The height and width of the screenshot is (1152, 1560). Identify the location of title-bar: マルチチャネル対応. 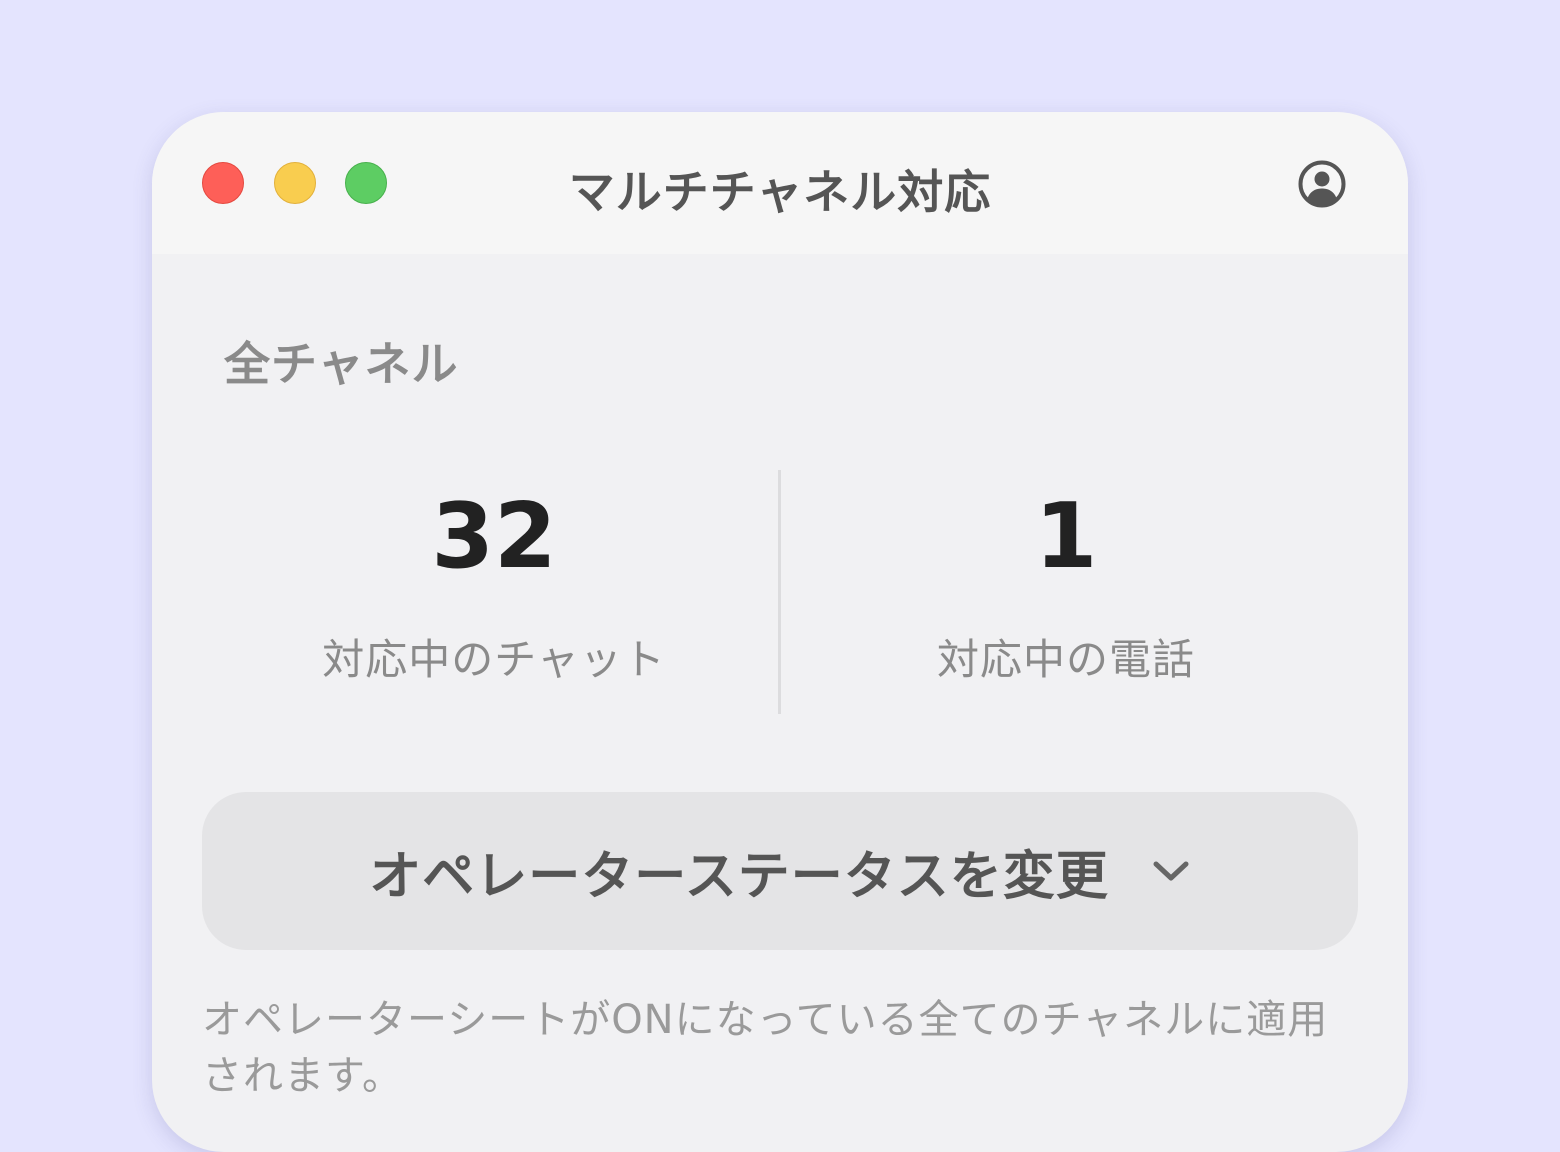
(780, 183).